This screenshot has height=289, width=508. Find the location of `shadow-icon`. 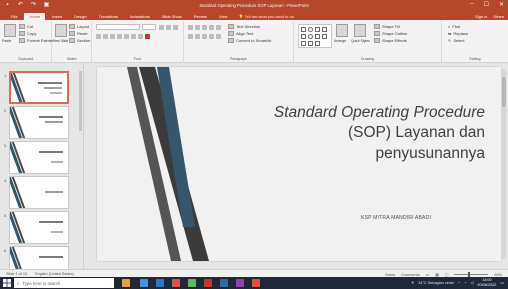

shadow-icon is located at coordinates (126, 36).